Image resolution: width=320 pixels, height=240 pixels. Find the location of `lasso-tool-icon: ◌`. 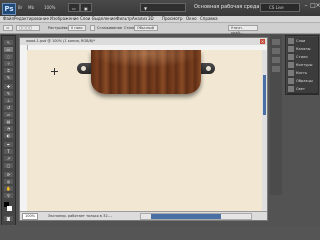

lasso-tool-icon: ◌ is located at coordinates (8, 56).